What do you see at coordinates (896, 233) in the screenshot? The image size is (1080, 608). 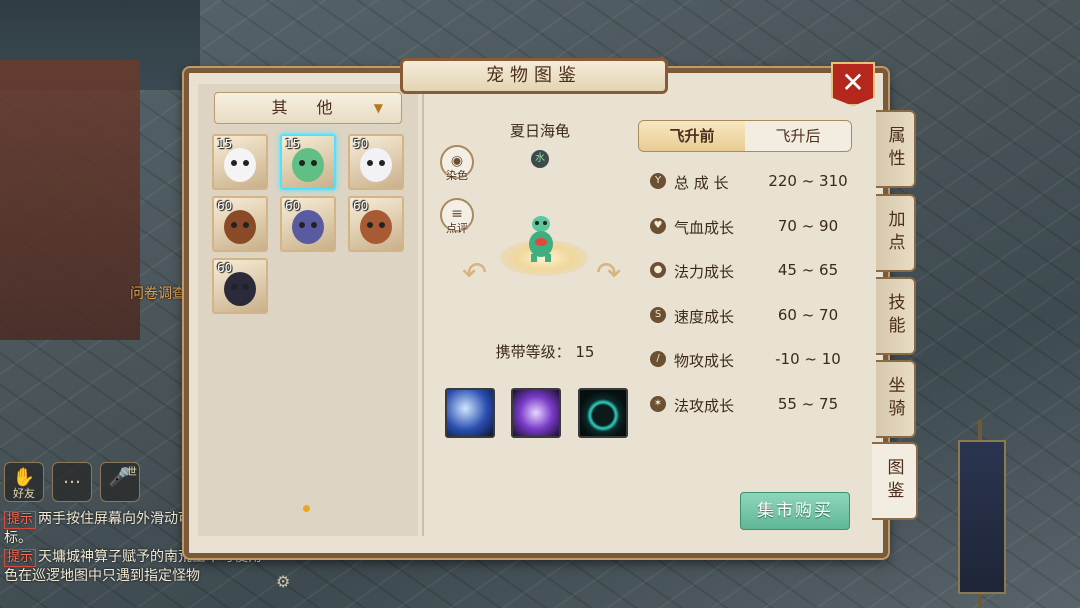 I see `side-tab: 加点` at bounding box center [896, 233].